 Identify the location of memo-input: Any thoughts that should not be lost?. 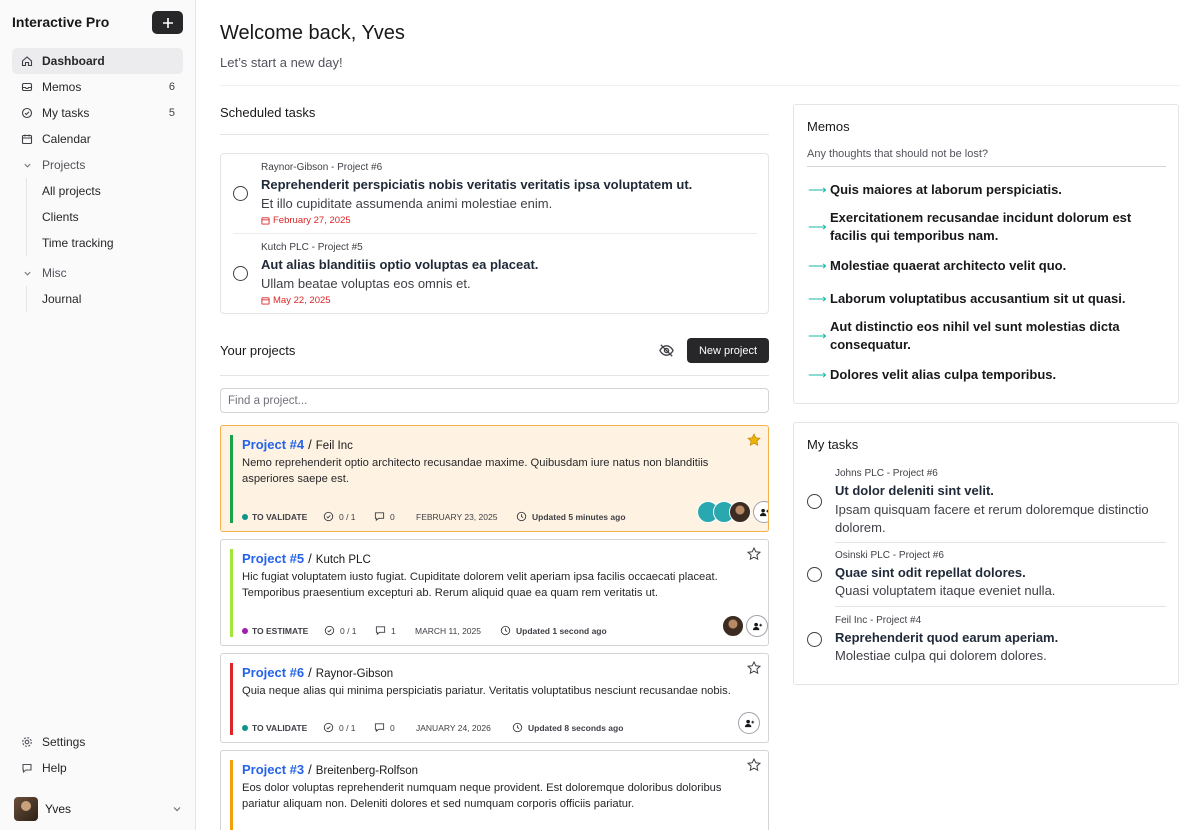
(897, 154).